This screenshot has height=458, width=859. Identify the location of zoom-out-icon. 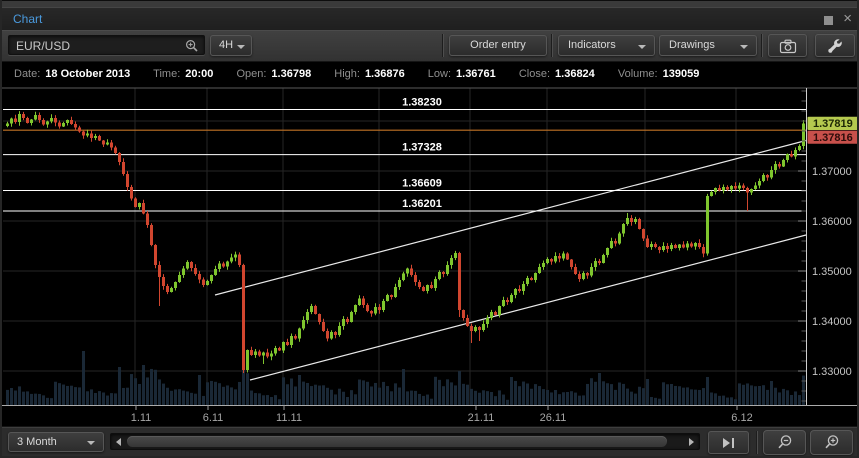
(784, 442).